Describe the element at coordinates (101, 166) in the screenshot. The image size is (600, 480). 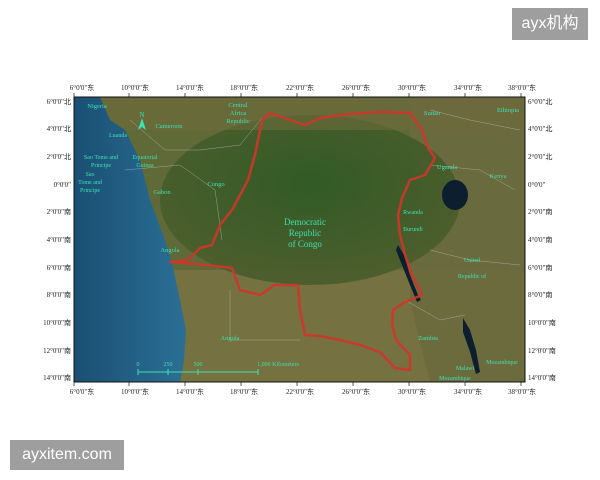
I see `label-sao-tome-a2: Principe` at that location.